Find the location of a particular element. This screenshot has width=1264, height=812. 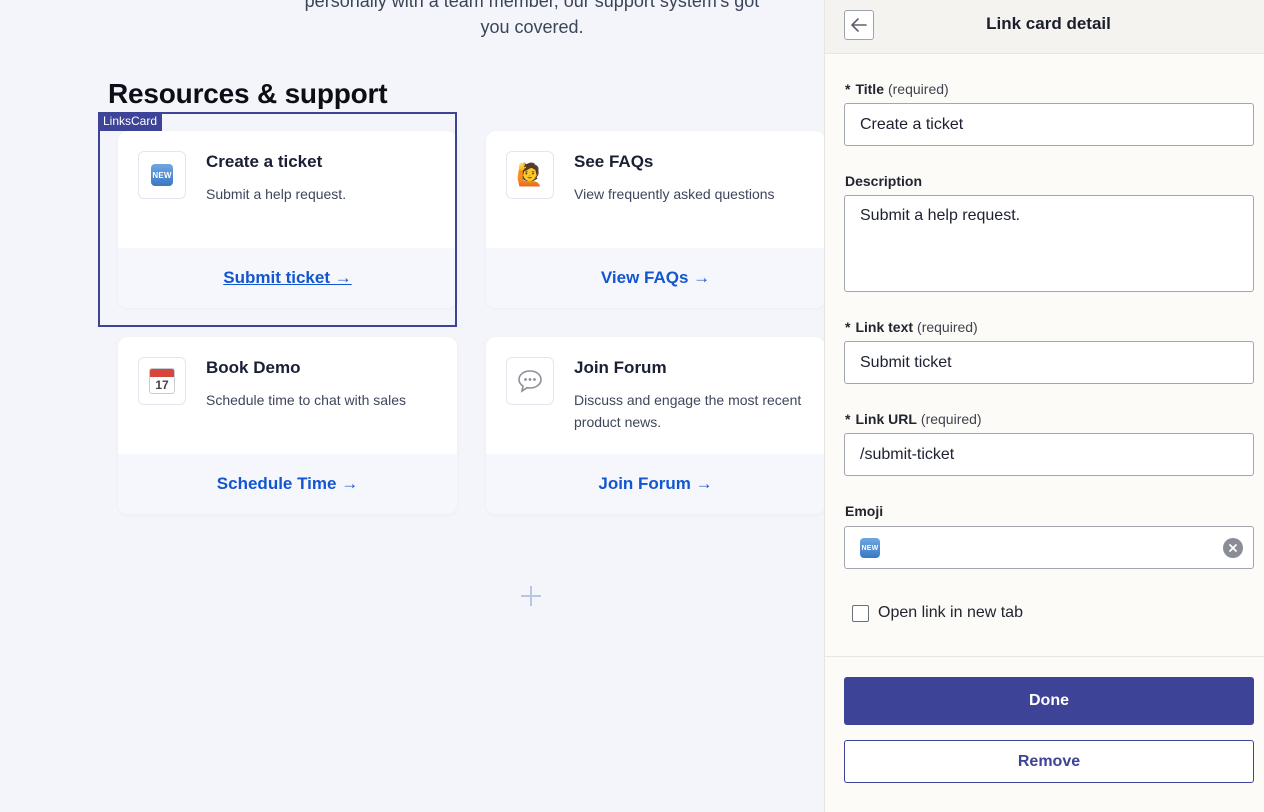

open-new-tab-row: Open link in new tab is located at coordinates (937, 613).